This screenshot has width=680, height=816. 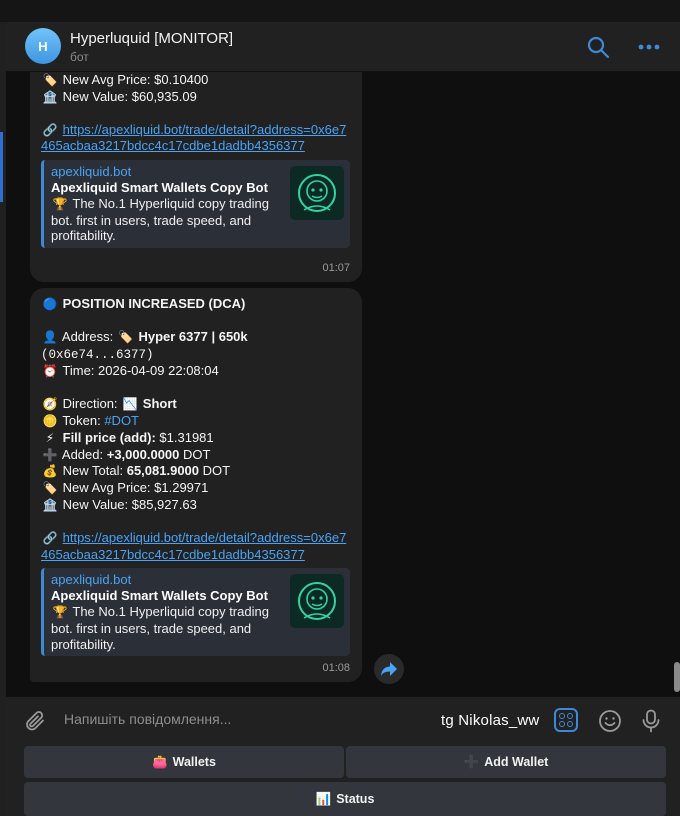 What do you see at coordinates (50, 371) in the screenshot?
I see `alarm-clock-icon: ⏰` at bounding box center [50, 371].